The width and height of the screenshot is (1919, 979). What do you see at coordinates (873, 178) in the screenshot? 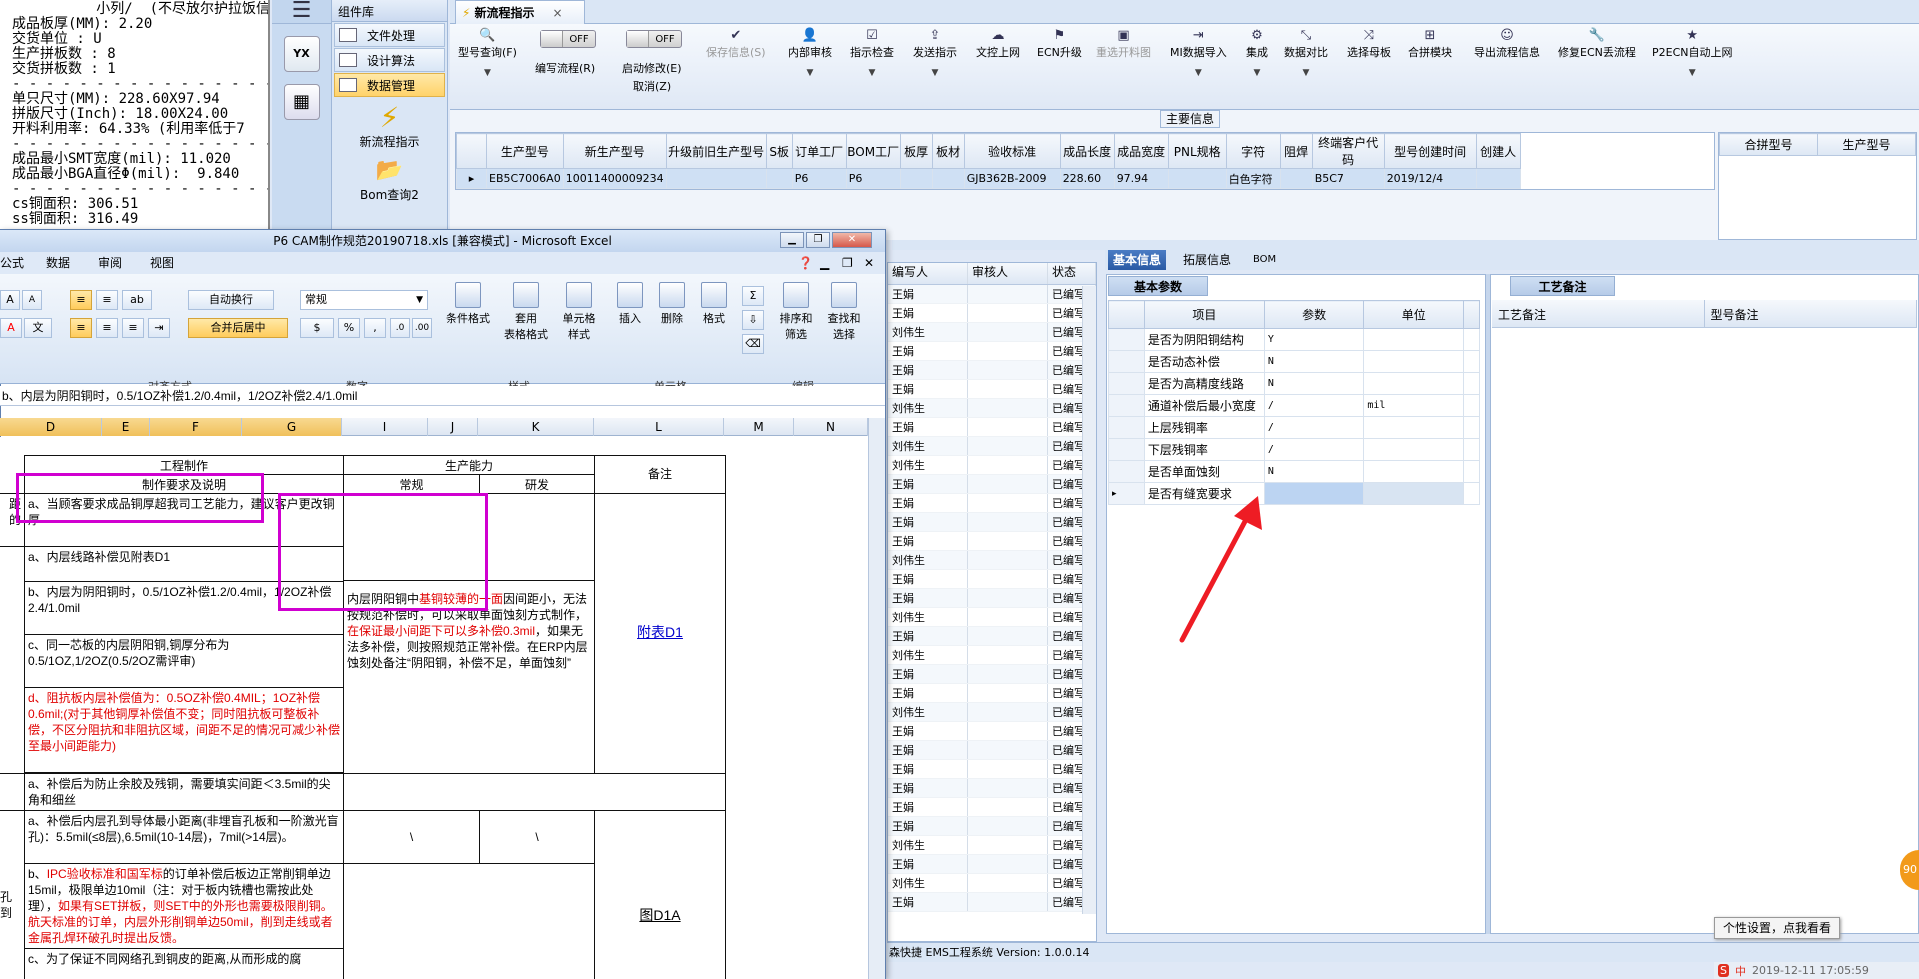
I see `main-info-cell: P6` at bounding box center [873, 178].